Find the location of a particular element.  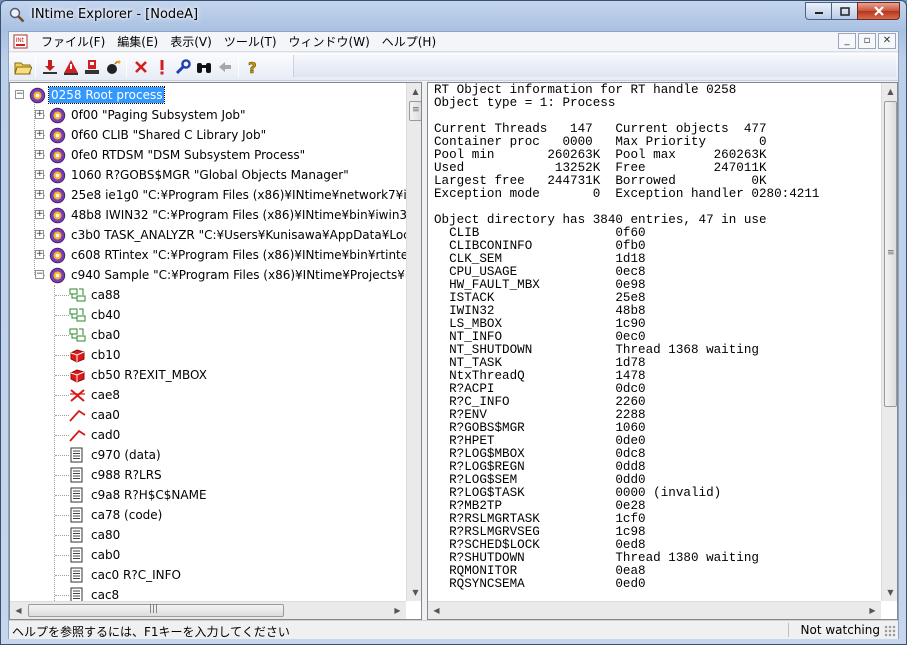

menu-item: ツール(T) is located at coordinates (250, 42).